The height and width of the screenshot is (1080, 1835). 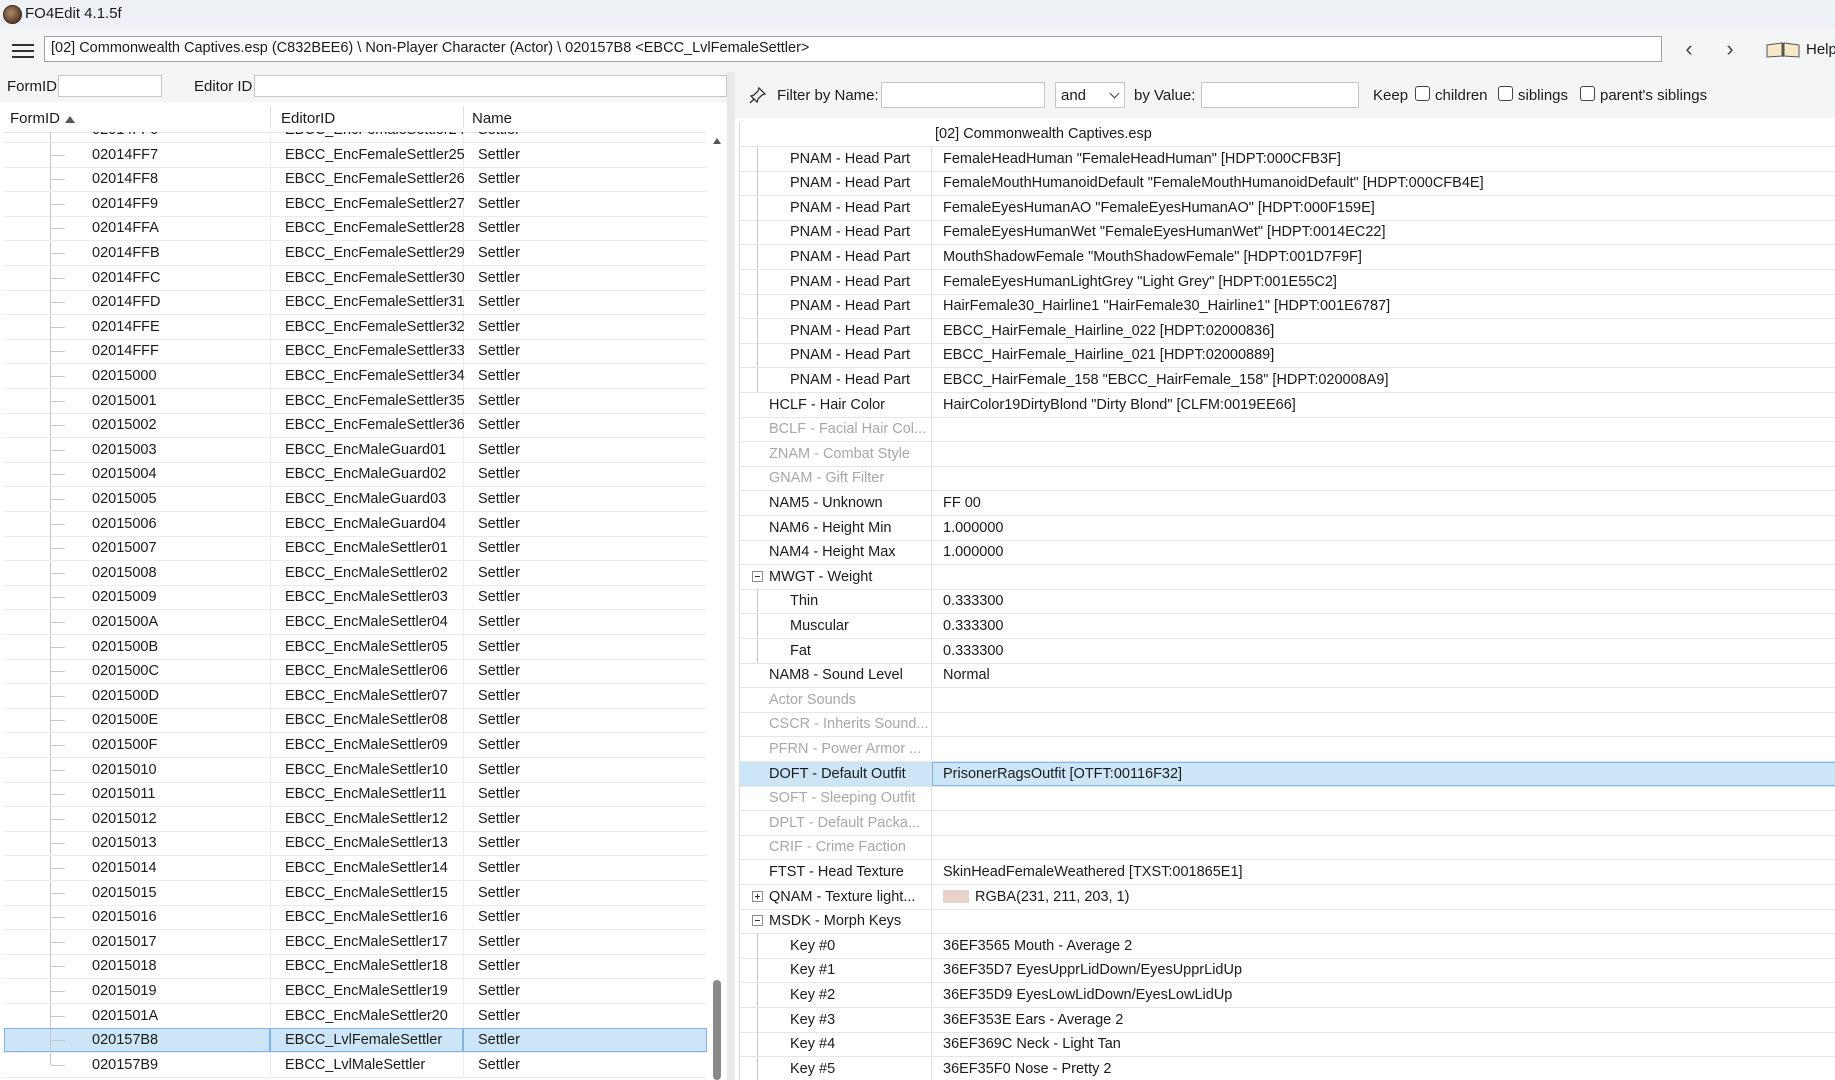 I want to click on record-field-row: Key #4 36EF369C Neck - Light Tan, so click(x=1287, y=1045).